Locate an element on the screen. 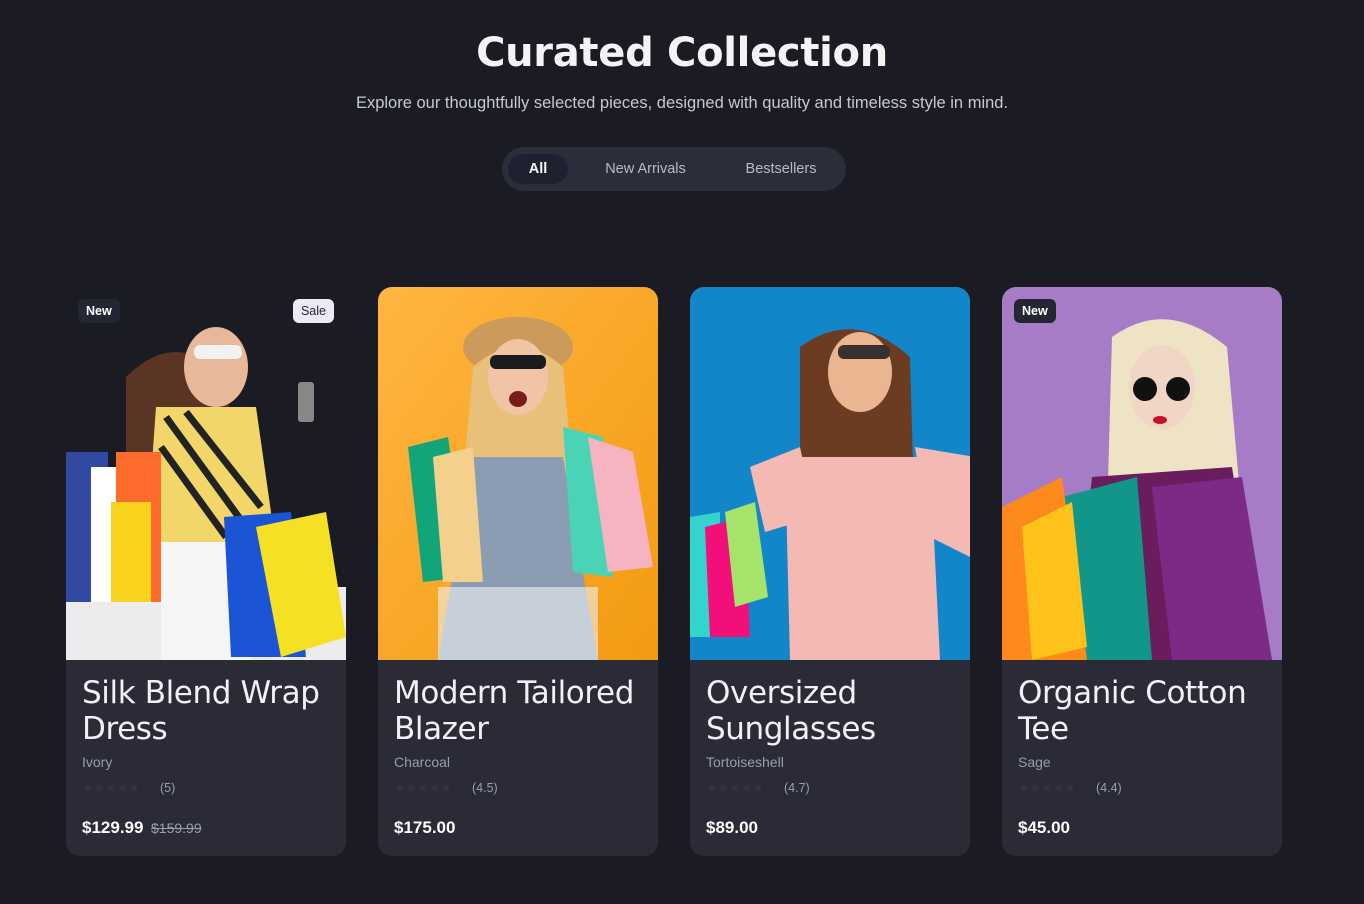 Image resolution: width=1364 pixels, height=904 pixels. rating-count: (4.7) is located at coordinates (797, 788).